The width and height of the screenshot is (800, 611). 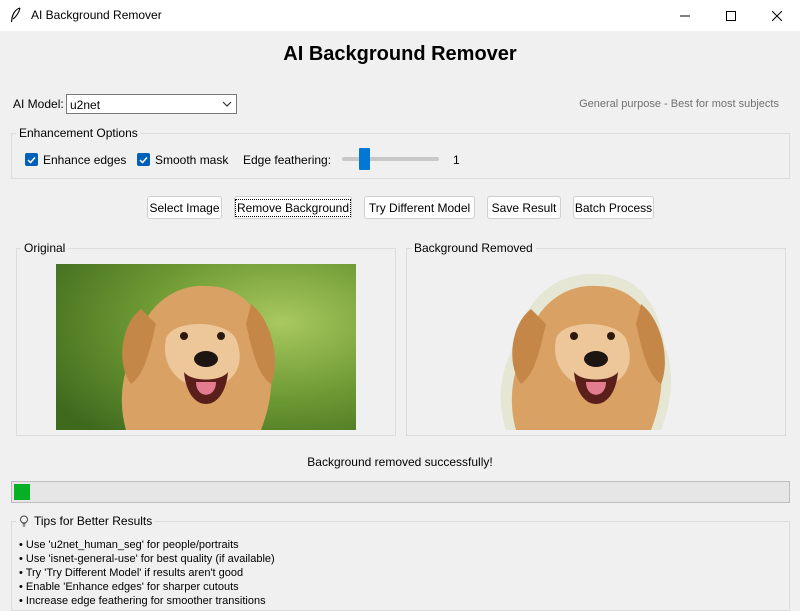 I want to click on progress-bar, so click(x=400, y=492).